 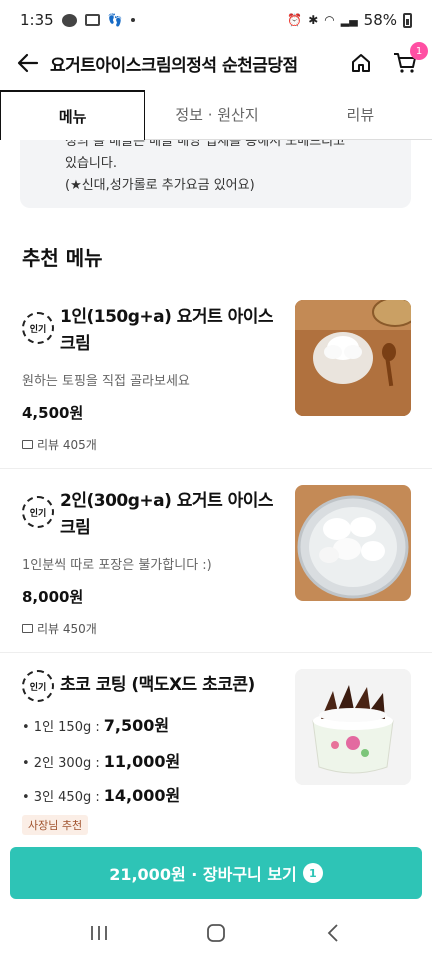 I want to click on owner-recommend-tag: 사장님 추천, so click(x=55, y=825).